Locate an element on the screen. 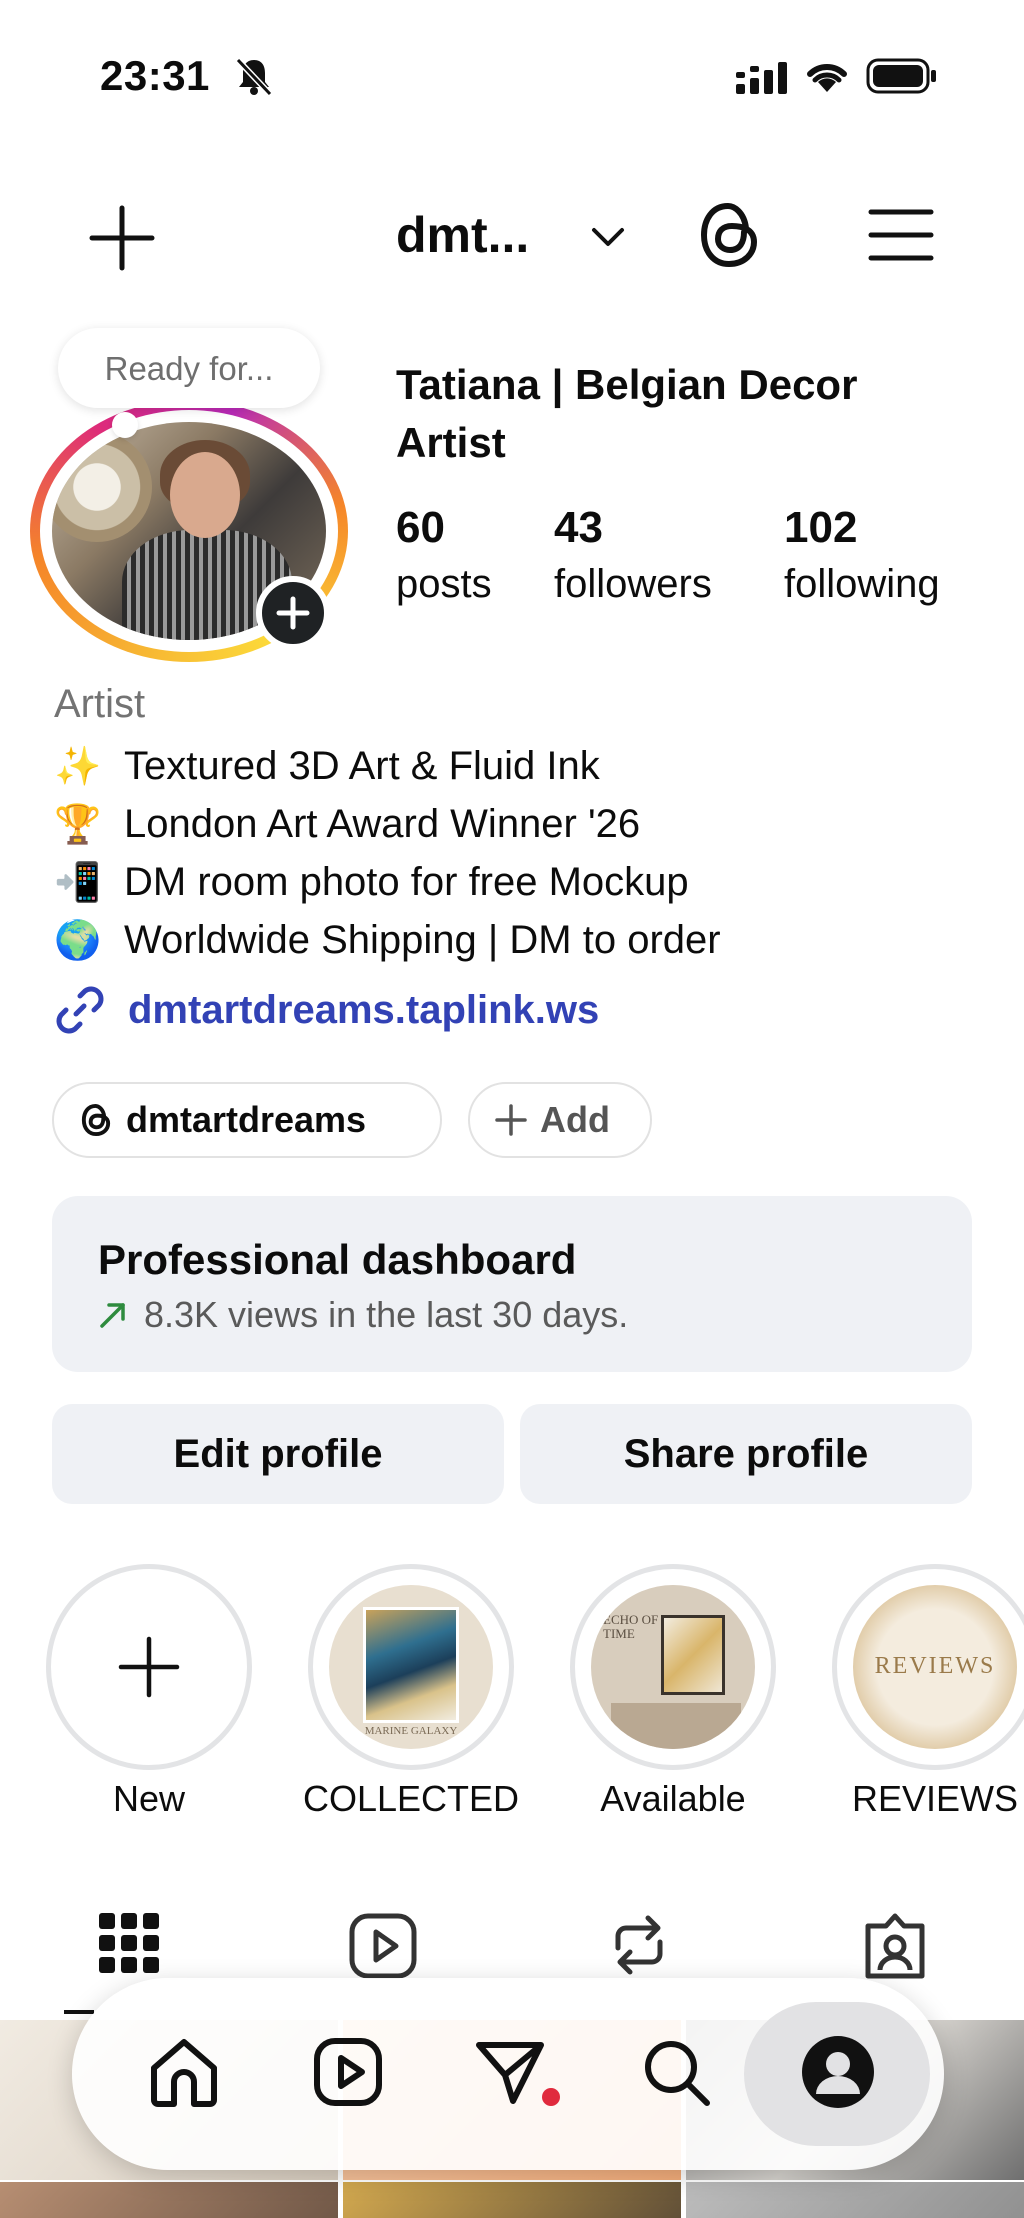 This screenshot has height=2218, width=1024. status-bar: 23:31 is located at coordinates (512, 75).